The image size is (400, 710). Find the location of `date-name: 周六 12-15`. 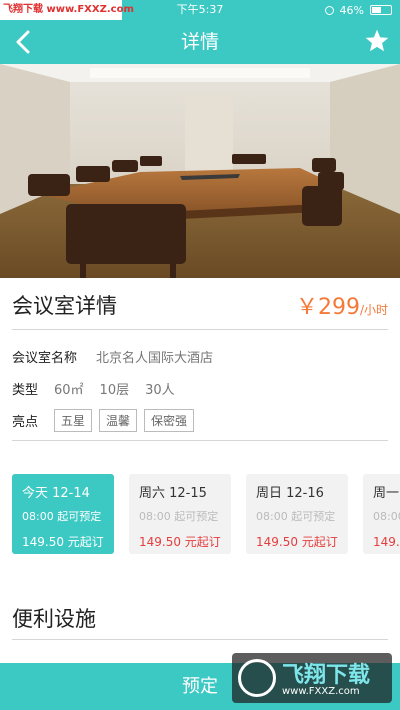

date-name: 周六 12-15 is located at coordinates (173, 493).